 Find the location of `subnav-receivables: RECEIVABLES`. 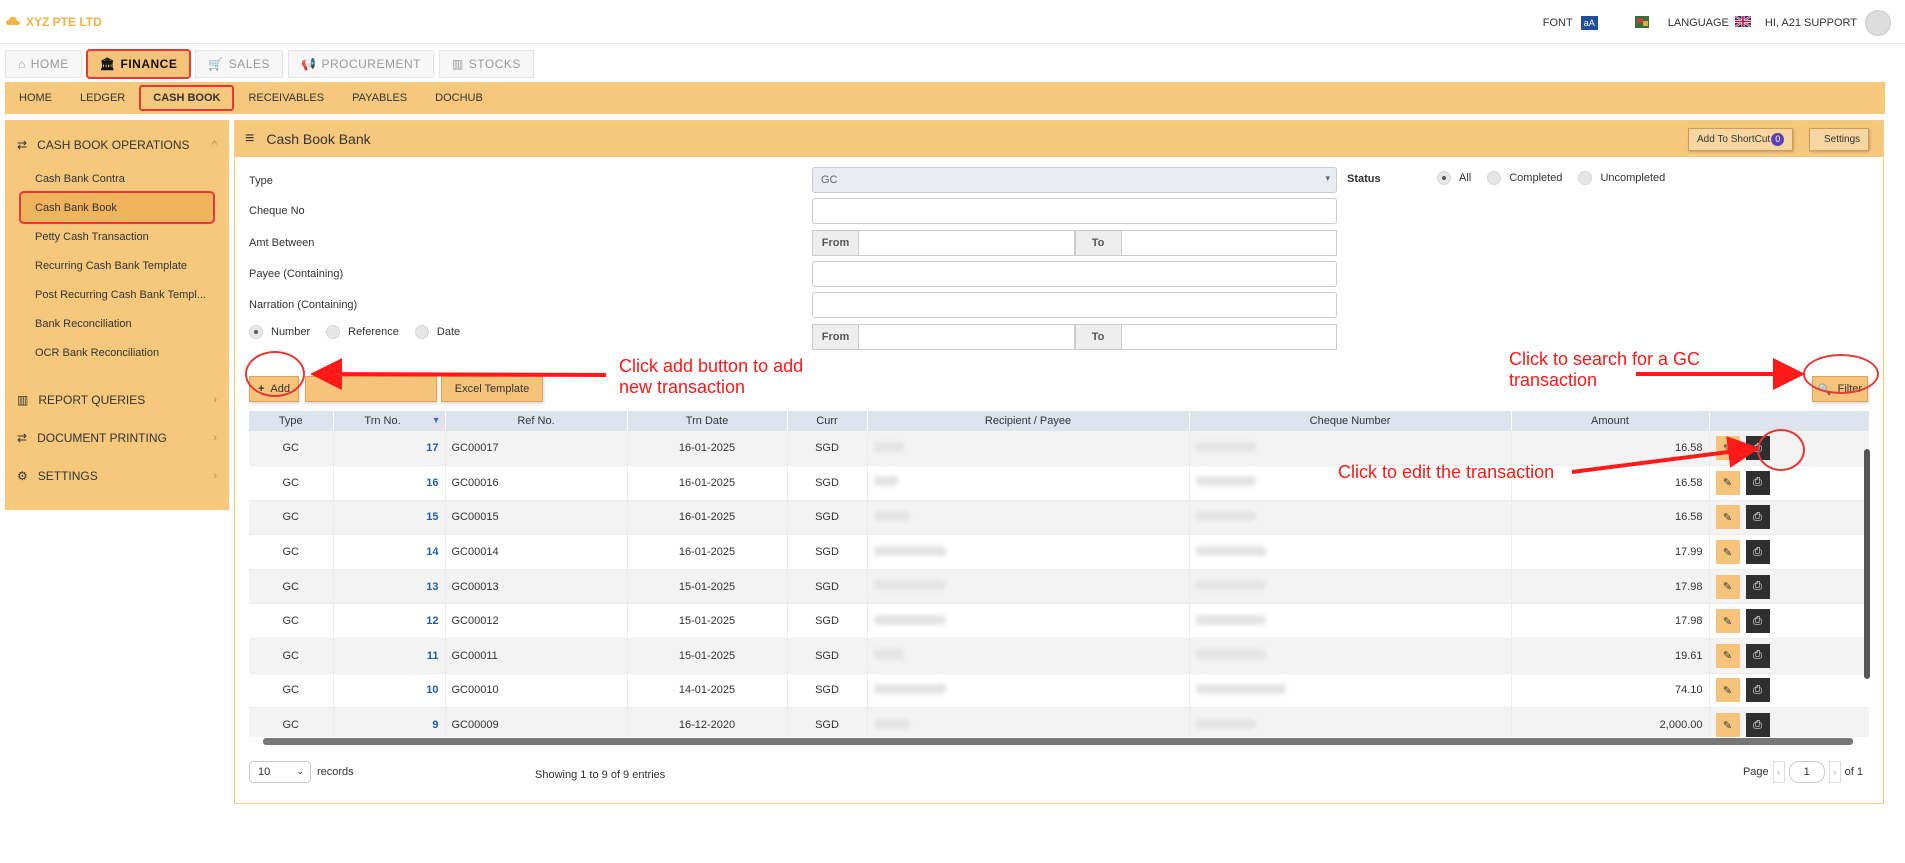

subnav-receivables: RECEIVABLES is located at coordinates (286, 98).